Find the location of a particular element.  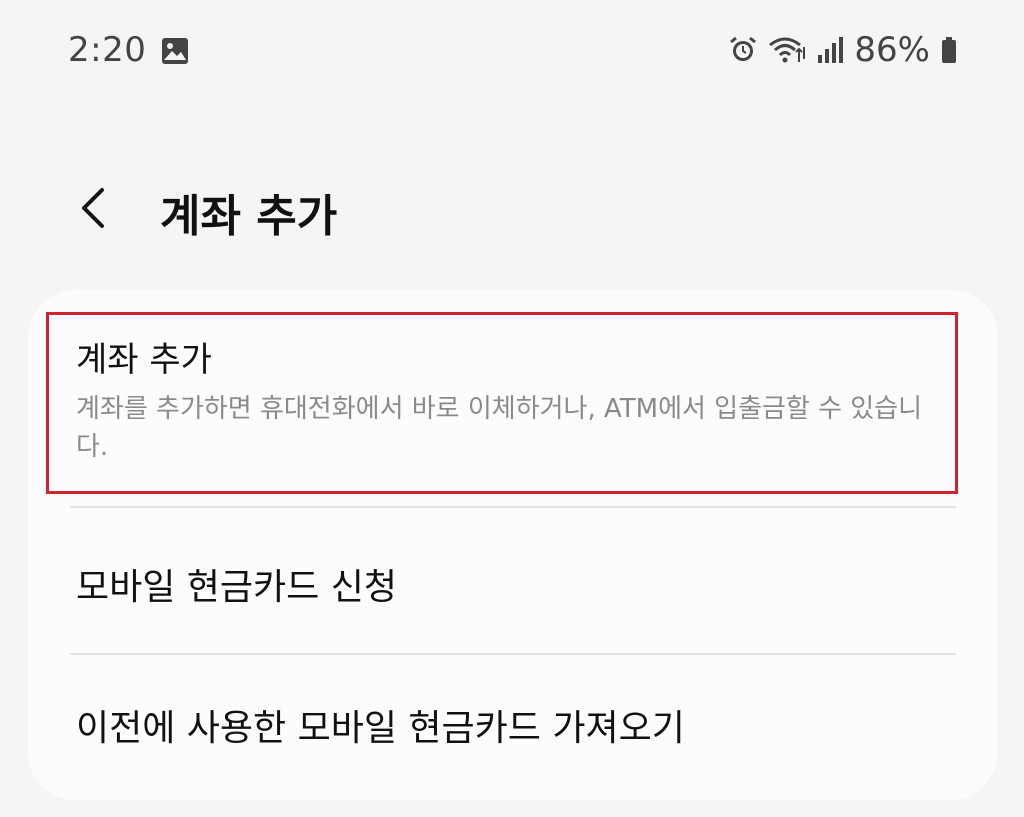

wifi-icon is located at coordinates (787, 50).